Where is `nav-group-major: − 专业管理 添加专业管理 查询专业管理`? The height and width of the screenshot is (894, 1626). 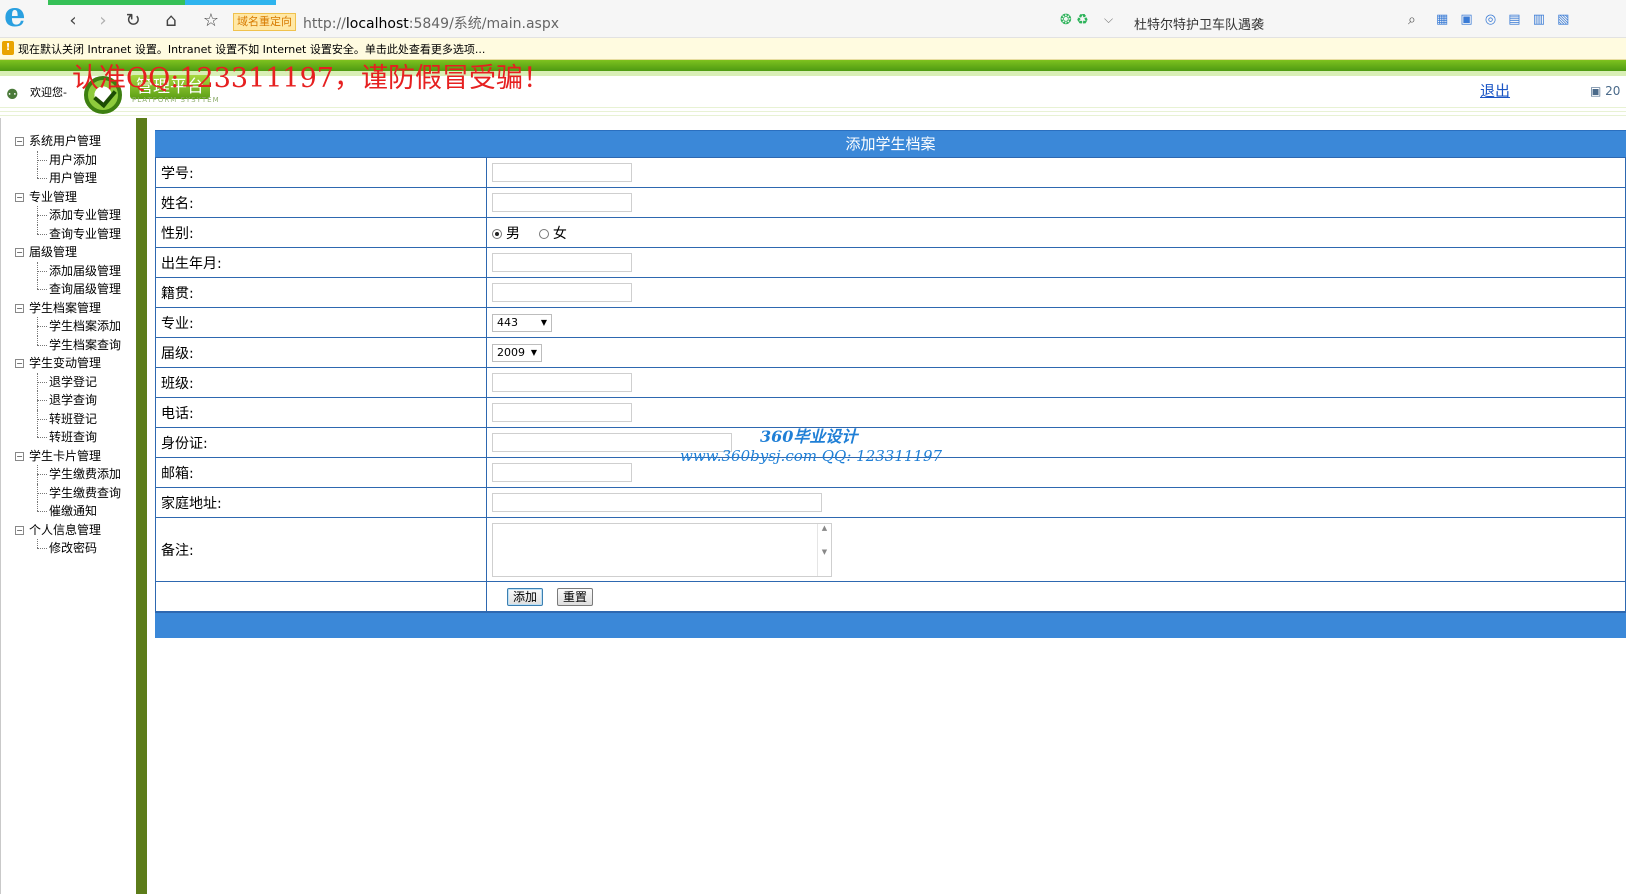 nav-group-major: − 专业管理 添加专业管理 查询专业管理 is located at coordinates (68, 216).